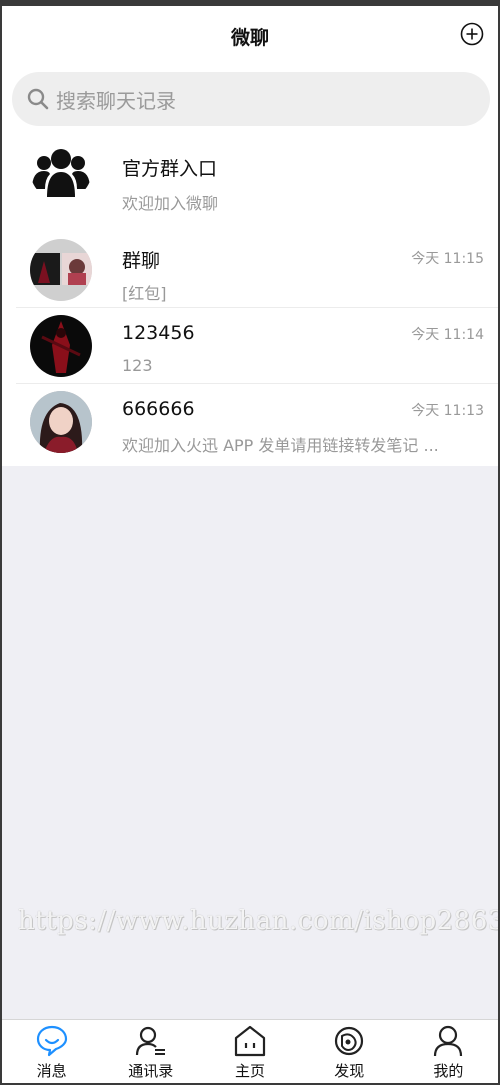 Image resolution: width=500 pixels, height=1085 pixels. Describe the element at coordinates (447, 259) in the screenshot. I see `chat-time: 今天 11:15` at that location.